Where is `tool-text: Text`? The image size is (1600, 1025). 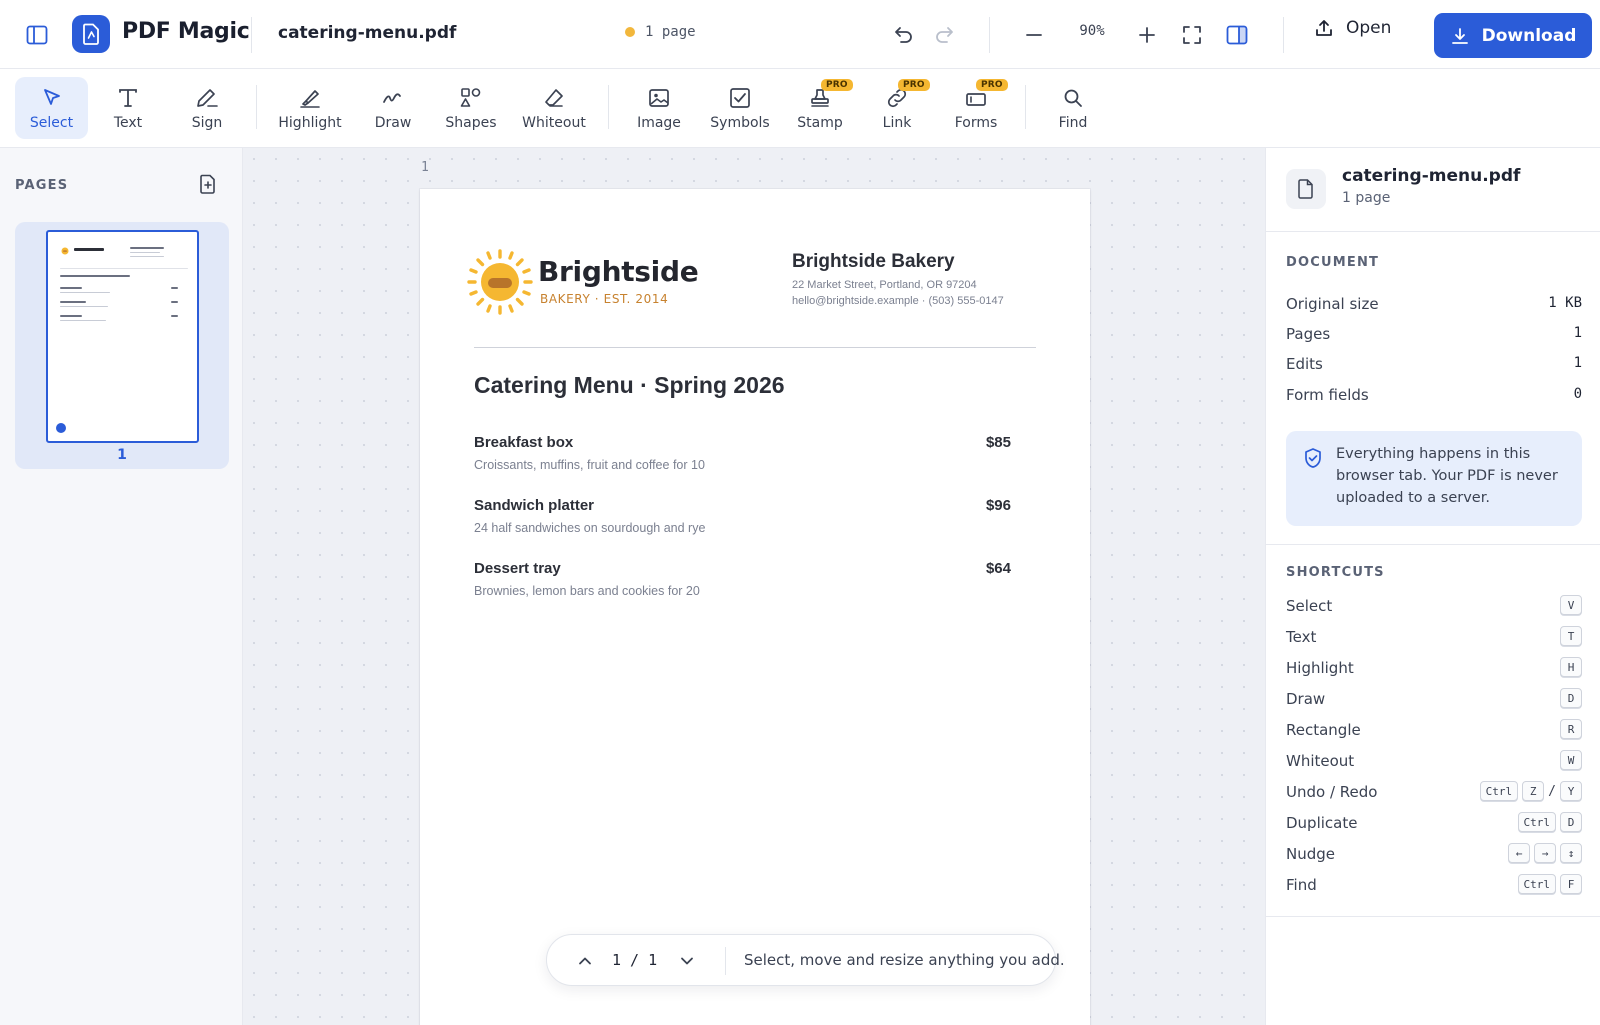 tool-text: Text is located at coordinates (128, 108).